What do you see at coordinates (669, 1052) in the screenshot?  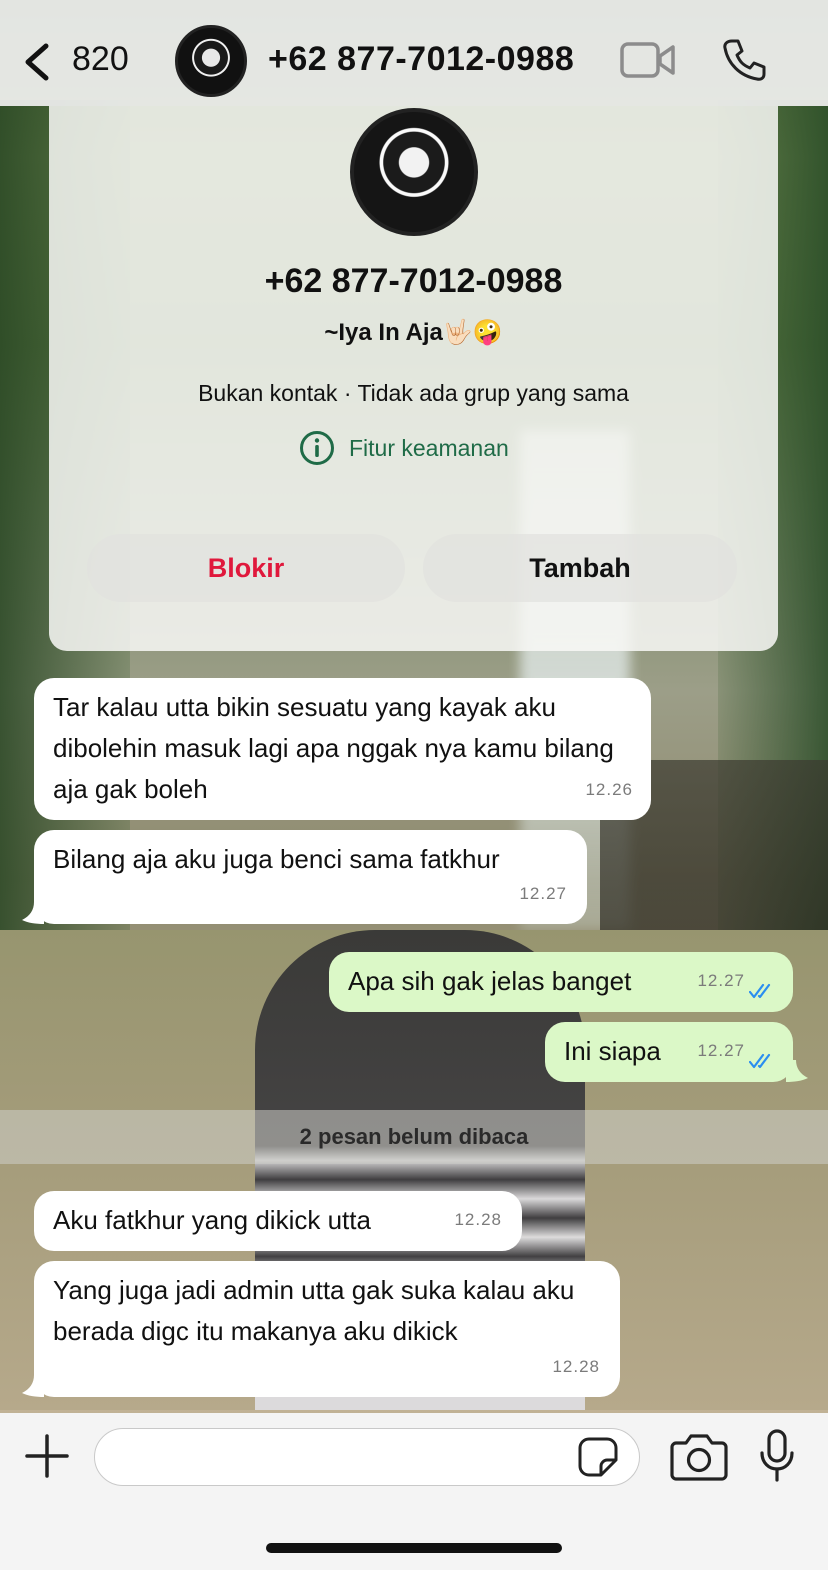 I see `message-outgoing: Ini siapa 12.27` at bounding box center [669, 1052].